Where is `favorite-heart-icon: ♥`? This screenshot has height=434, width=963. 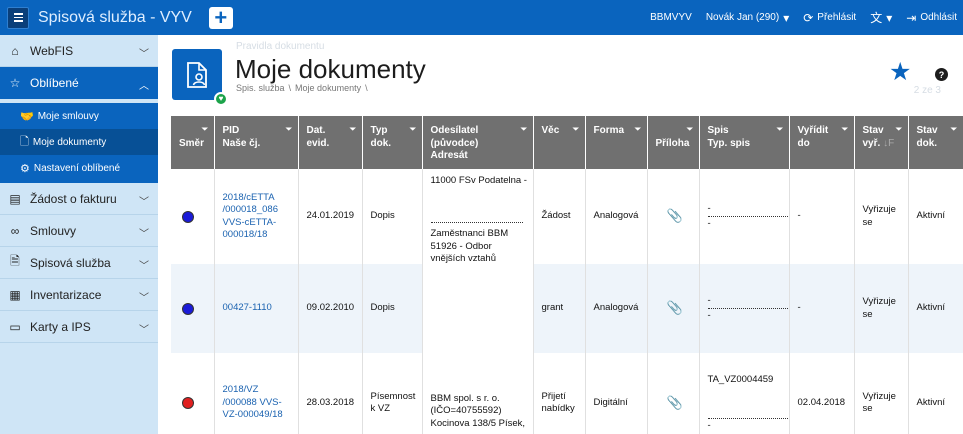
favorite-heart-icon: ♥ is located at coordinates (221, 99).